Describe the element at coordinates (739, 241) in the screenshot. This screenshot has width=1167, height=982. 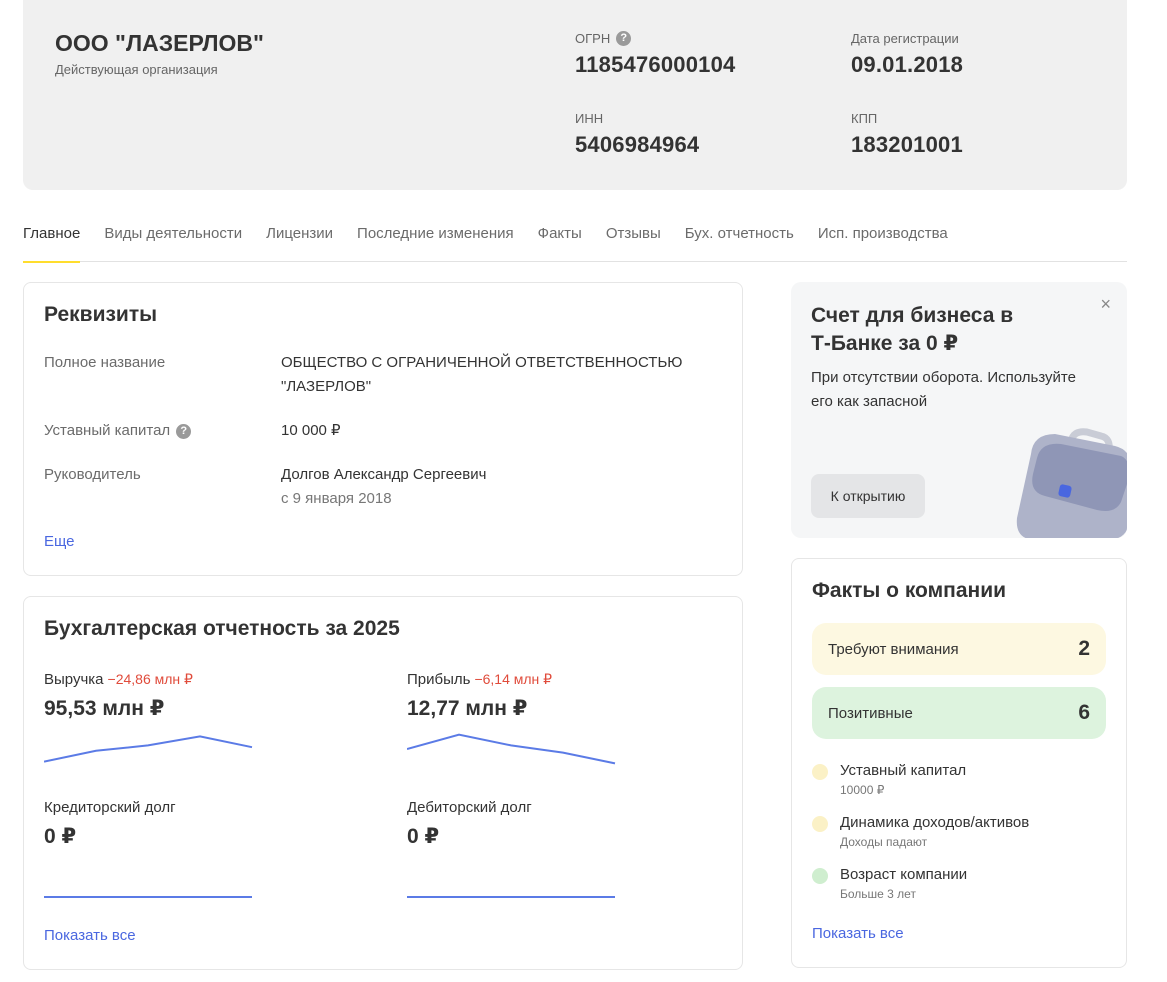
I see `tab-accounting: Бух. отчетность` at that location.